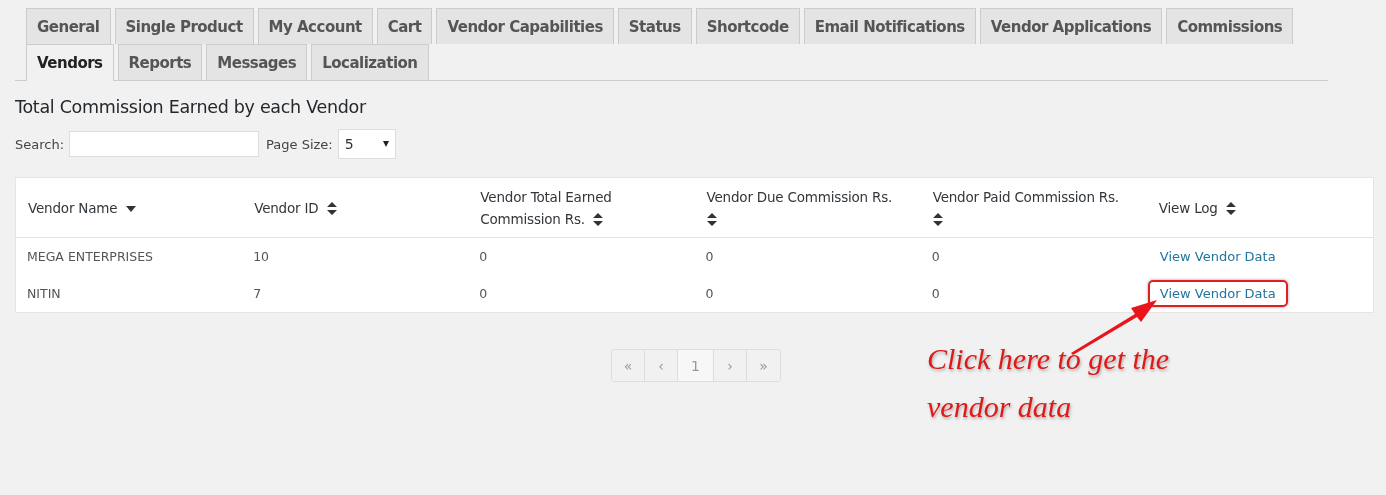  Describe the element at coordinates (1230, 26) in the screenshot. I see `settings-tab: Commissions` at that location.